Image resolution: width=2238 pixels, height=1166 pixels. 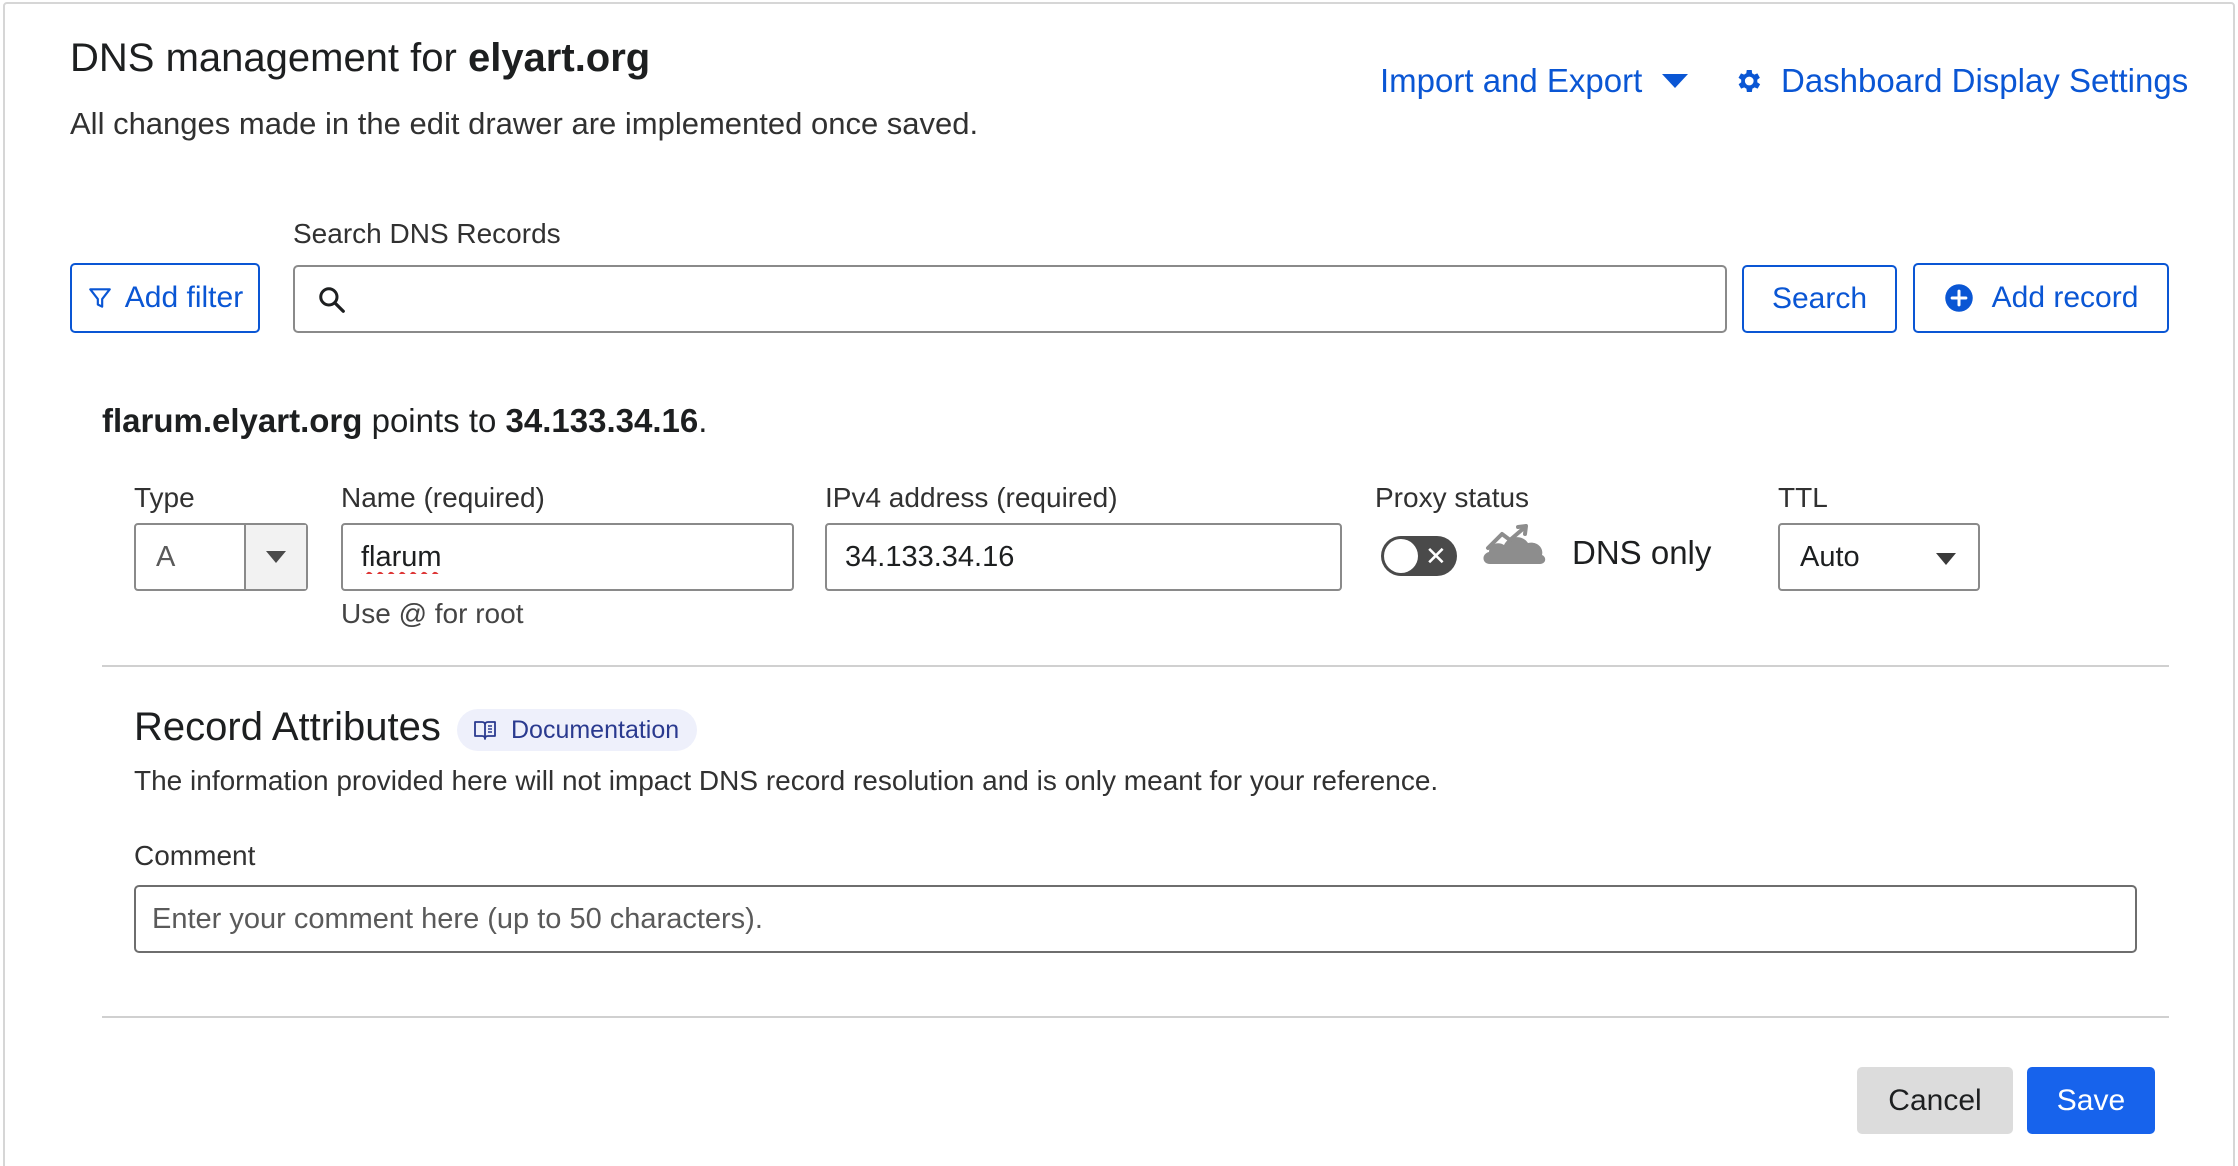 I want to click on add-record-button: Add record, so click(x=2041, y=298).